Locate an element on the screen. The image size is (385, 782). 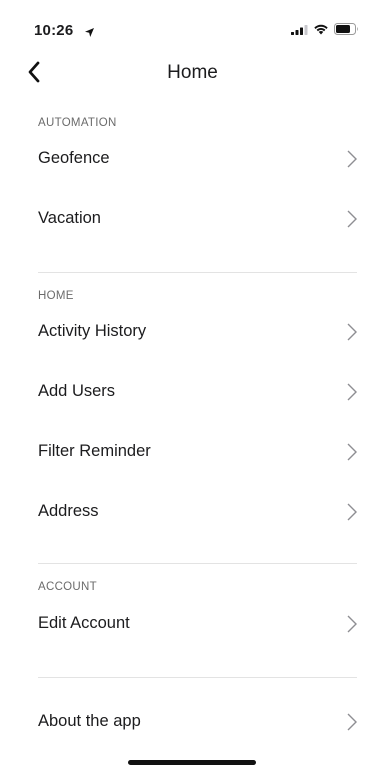
row-address: Address is located at coordinates (192, 512).